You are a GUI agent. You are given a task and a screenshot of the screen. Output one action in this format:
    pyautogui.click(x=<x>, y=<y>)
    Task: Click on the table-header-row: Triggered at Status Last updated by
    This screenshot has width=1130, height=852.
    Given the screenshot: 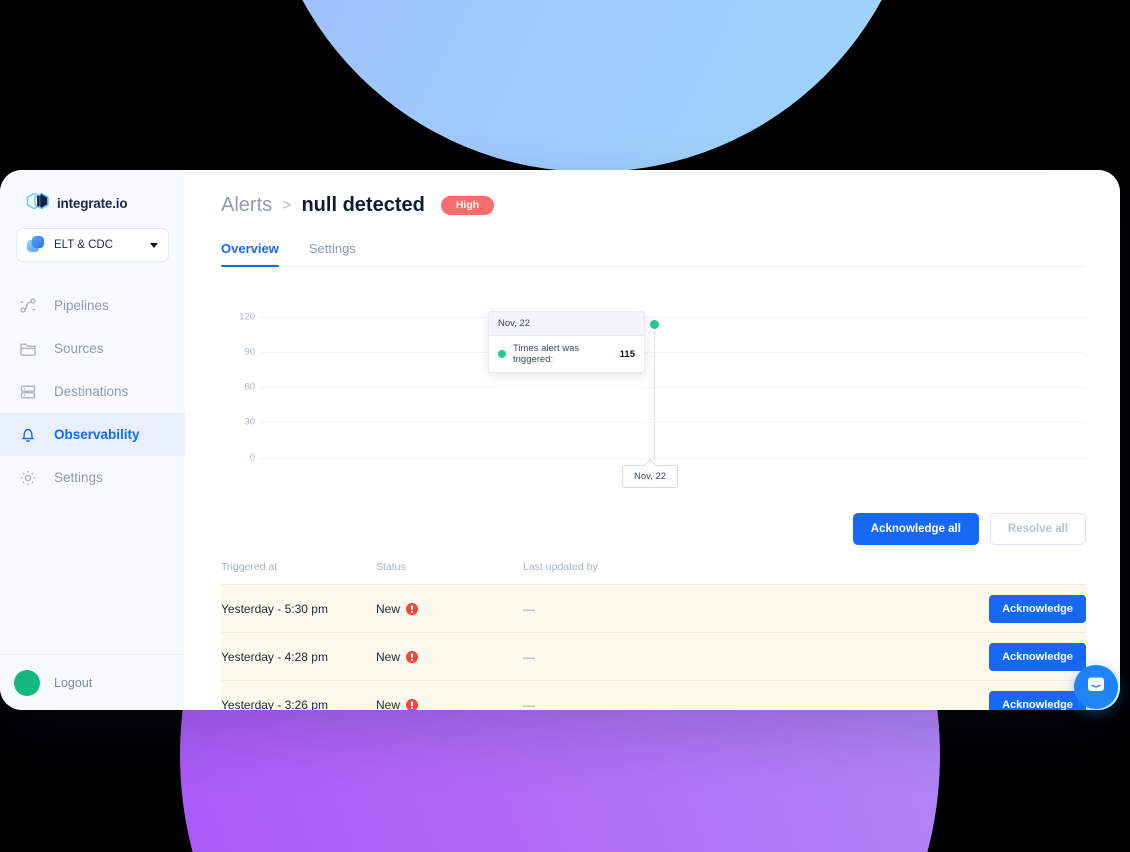 What is the action you would take?
    pyautogui.click(x=653, y=572)
    